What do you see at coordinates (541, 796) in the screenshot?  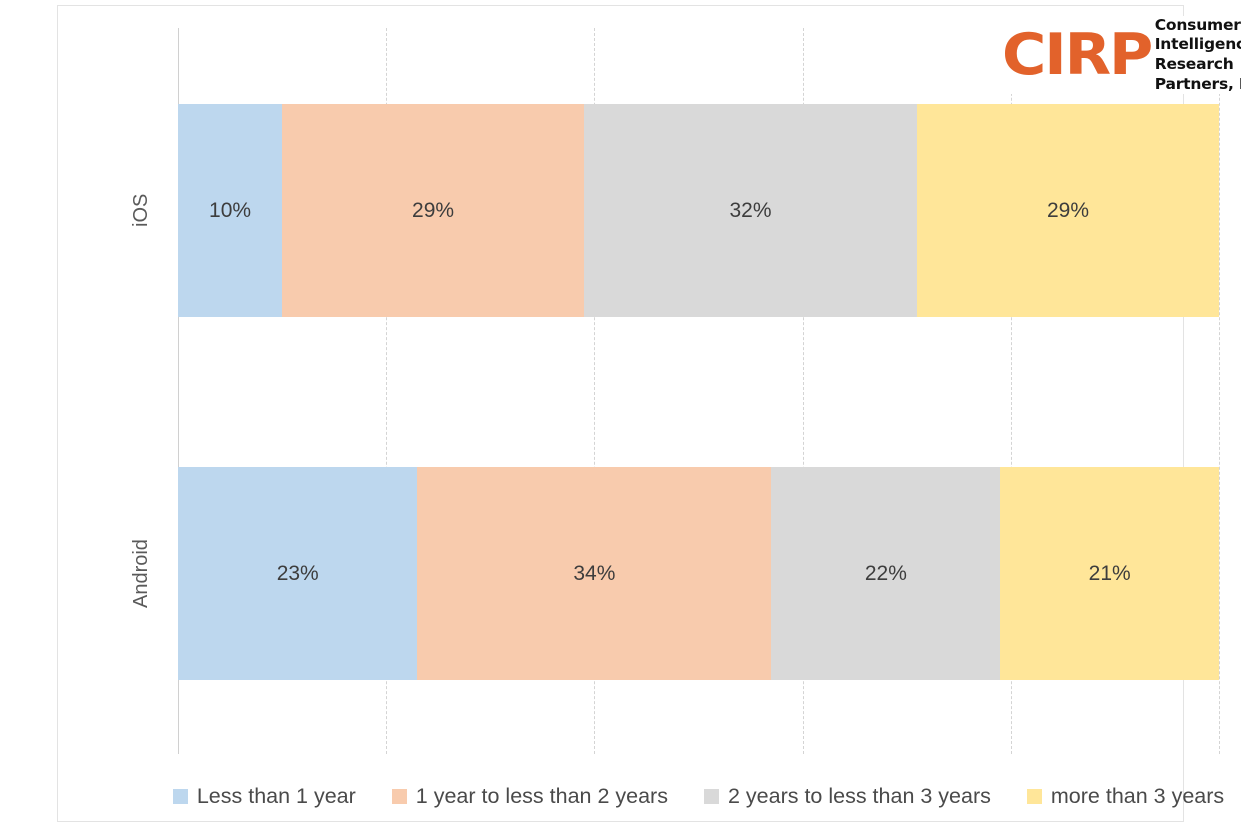 I see `legend-label: 1 year to less than 2 years` at bounding box center [541, 796].